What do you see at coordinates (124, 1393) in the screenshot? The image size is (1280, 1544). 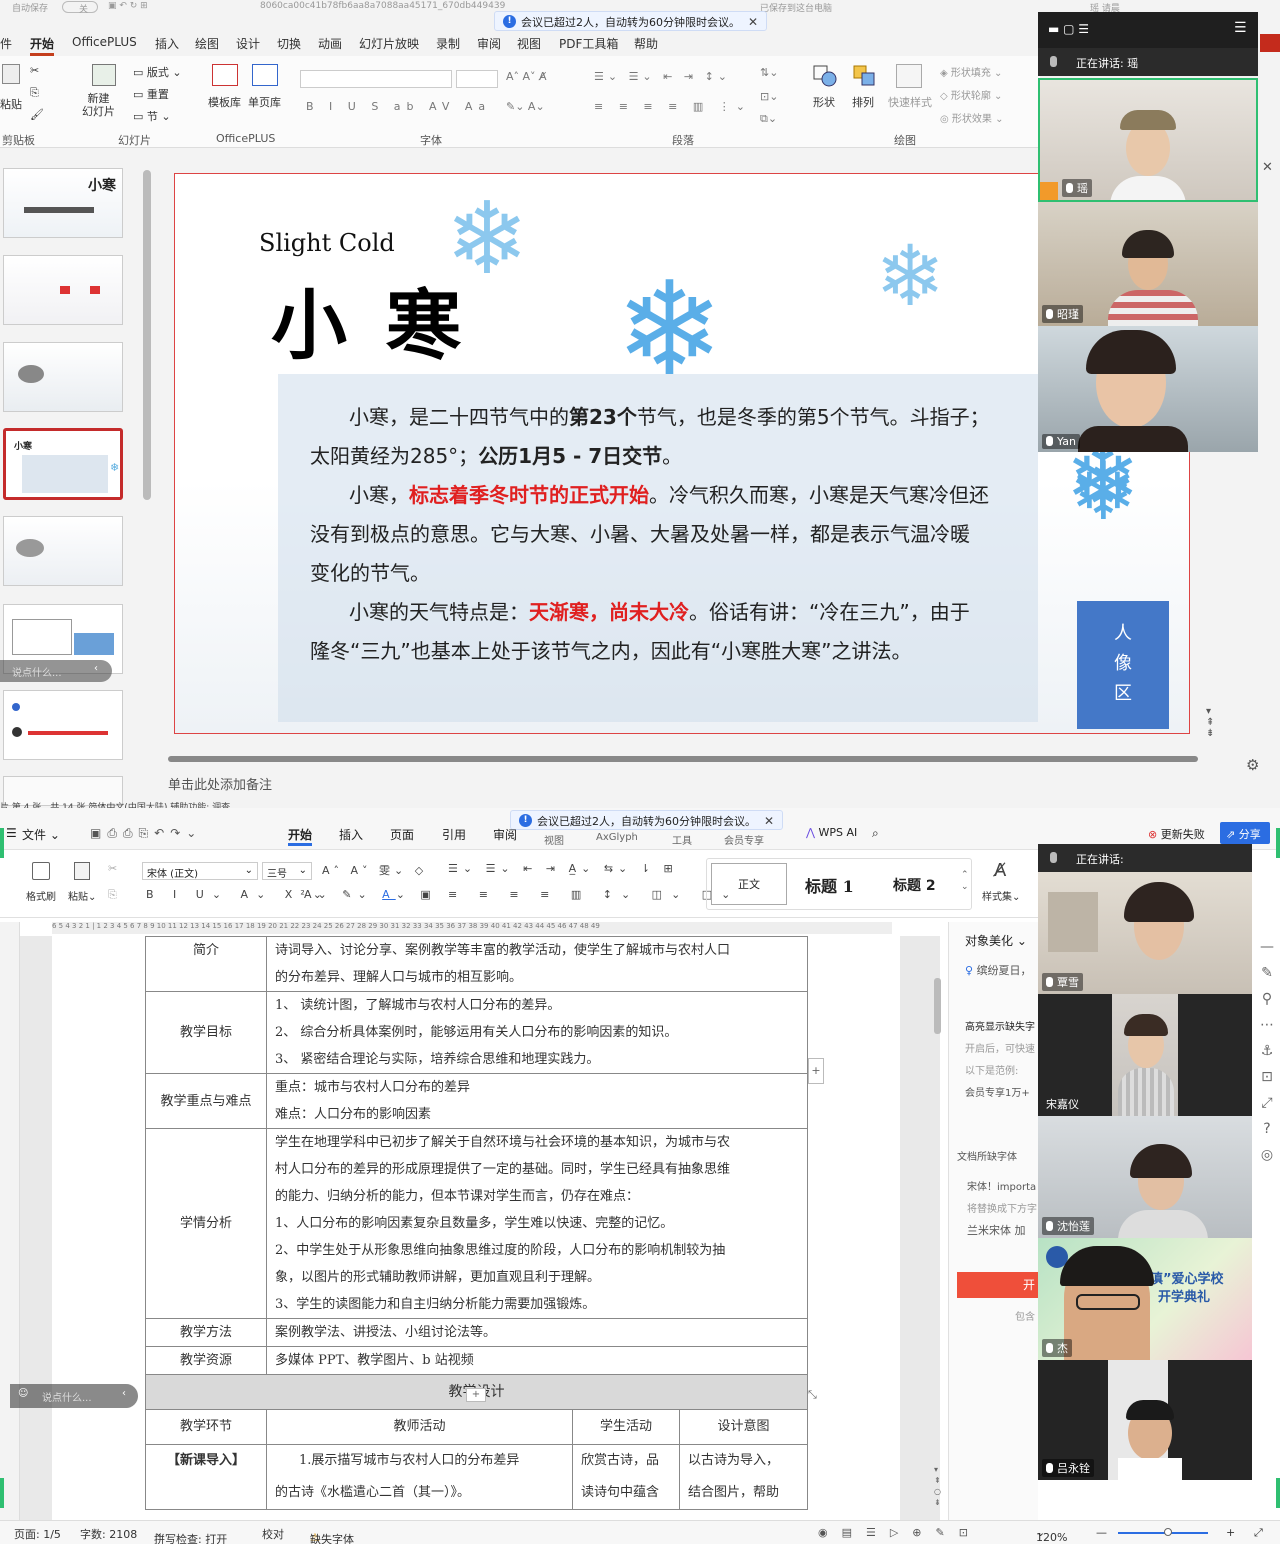 I see `chevron-left-icon: ‹` at bounding box center [124, 1393].